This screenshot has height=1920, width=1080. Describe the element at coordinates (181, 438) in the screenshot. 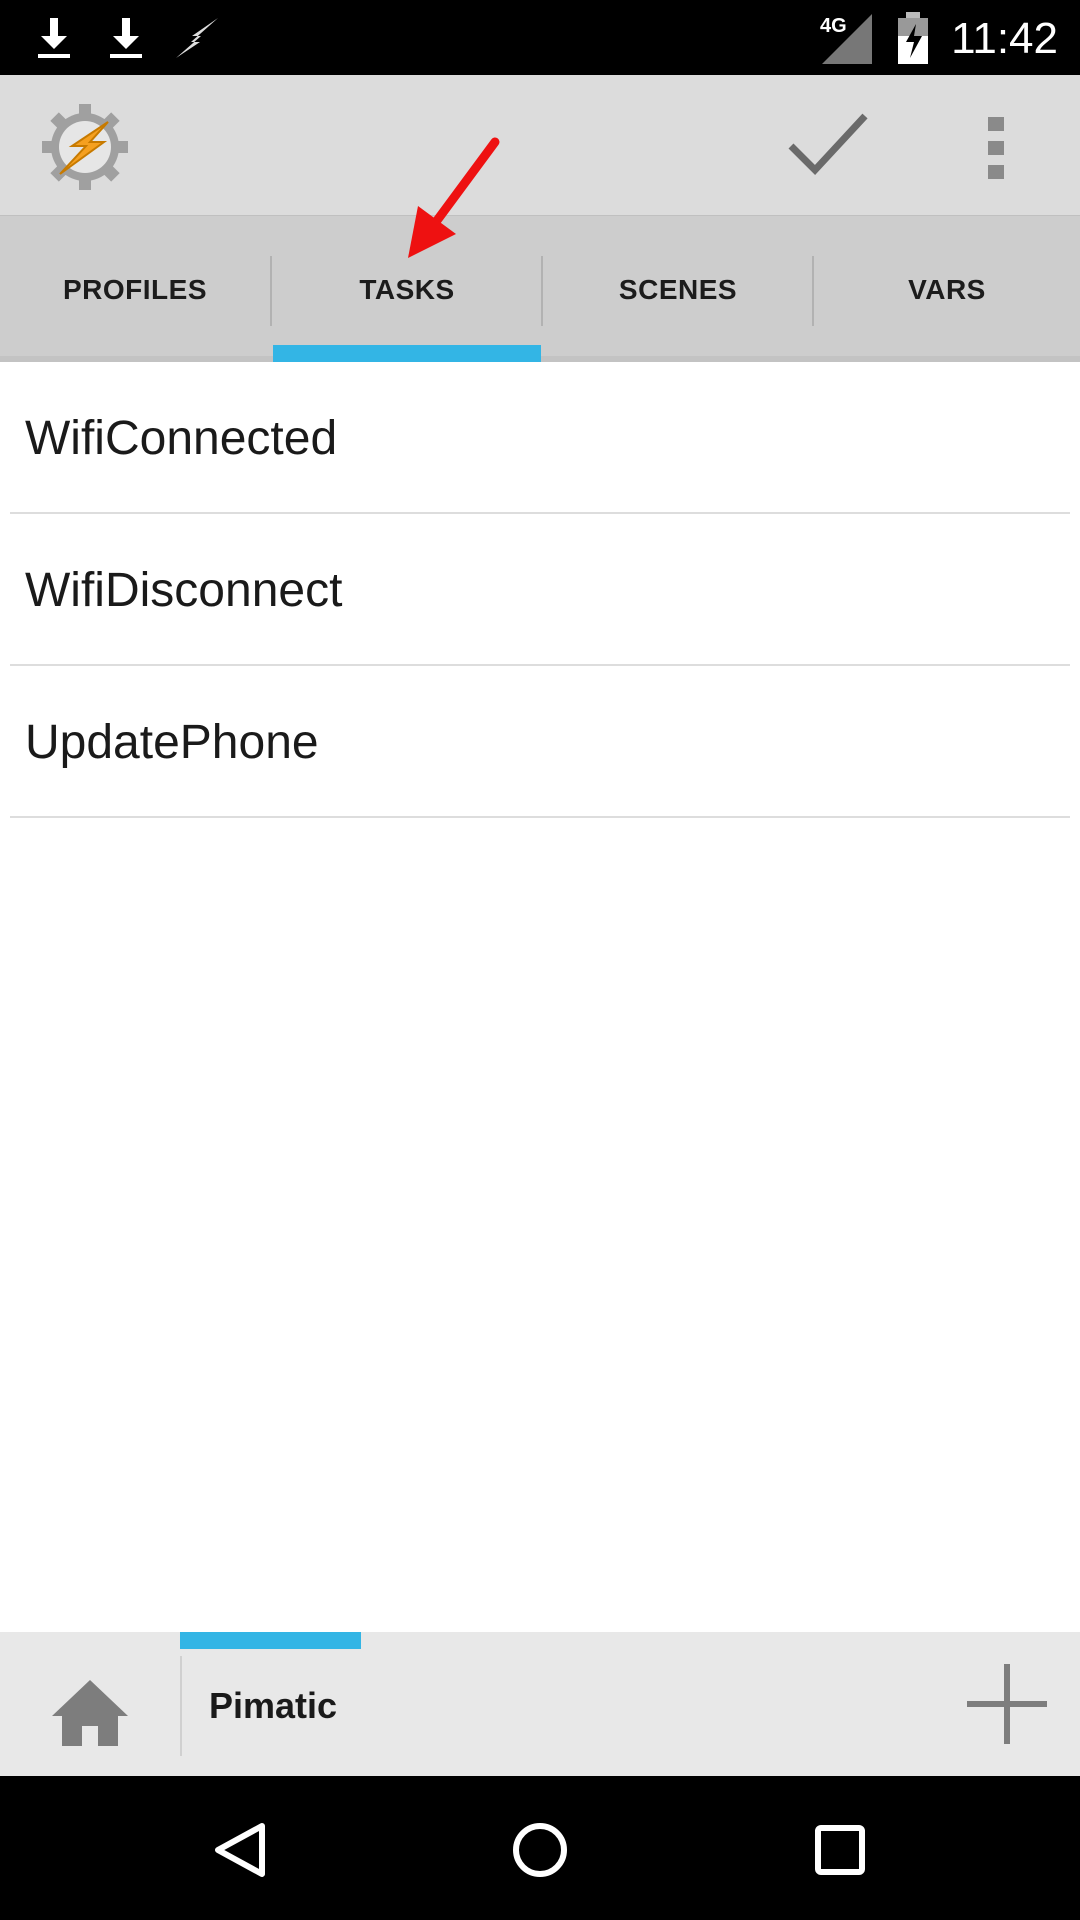

I see `task-name: WifiConnected` at that location.